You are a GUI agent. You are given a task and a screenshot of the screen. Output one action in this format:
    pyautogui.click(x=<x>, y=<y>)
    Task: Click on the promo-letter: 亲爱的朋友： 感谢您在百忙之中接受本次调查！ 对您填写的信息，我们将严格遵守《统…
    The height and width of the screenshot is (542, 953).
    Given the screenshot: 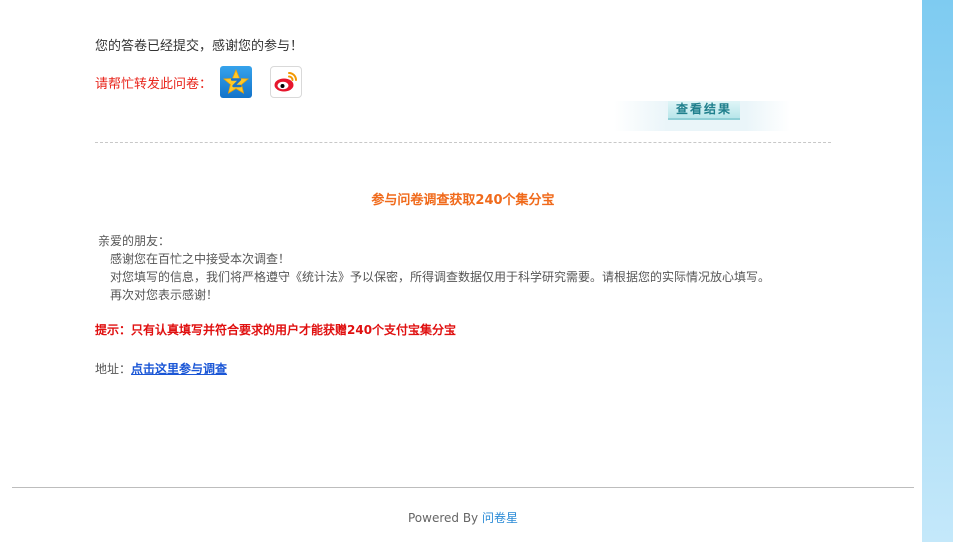 What is the action you would take?
    pyautogui.click(x=434, y=268)
    